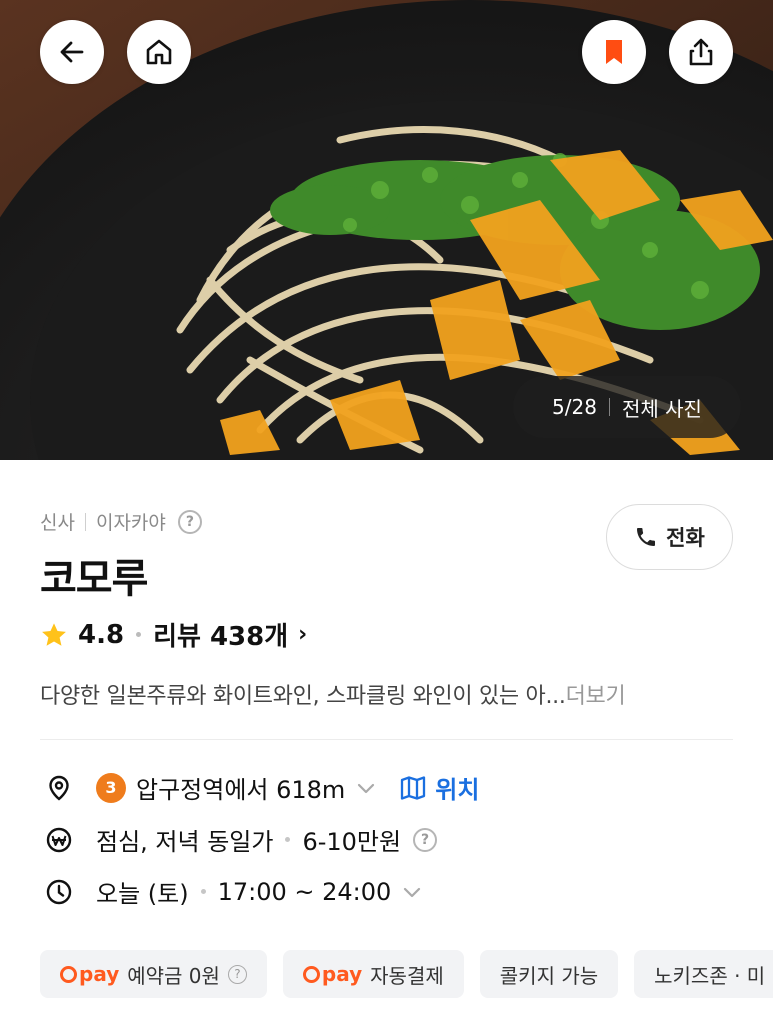 This screenshot has height=1010, width=773. What do you see at coordinates (173, 975) in the screenshot?
I see `chip-label: 예약금 0원` at bounding box center [173, 975].